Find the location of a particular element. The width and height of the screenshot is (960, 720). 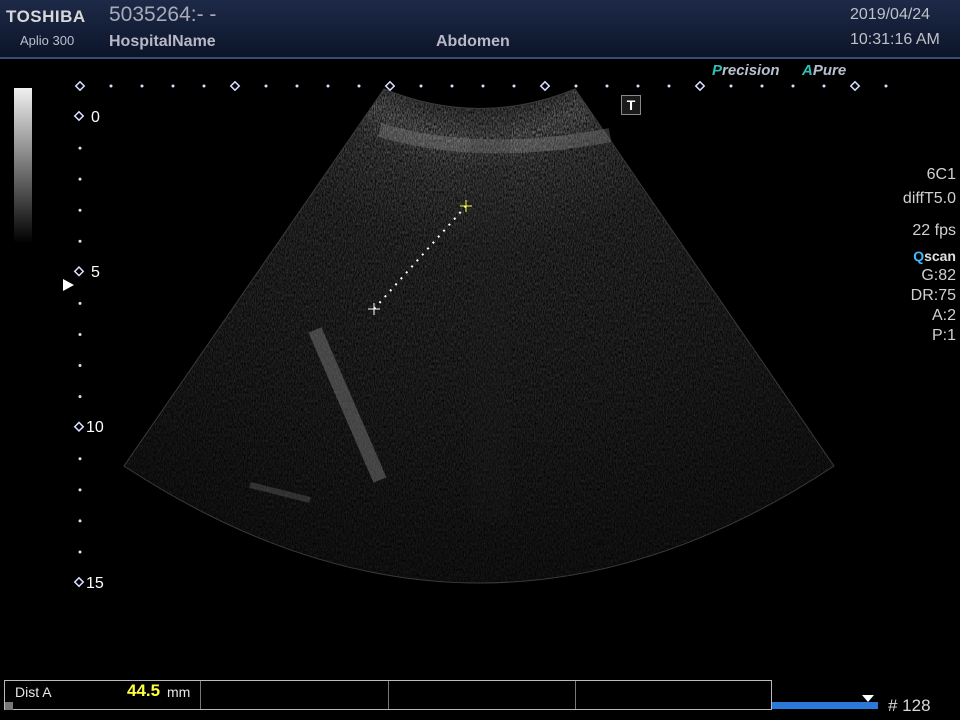

dynamic-range-value: DR:75 is located at coordinates (933, 295).